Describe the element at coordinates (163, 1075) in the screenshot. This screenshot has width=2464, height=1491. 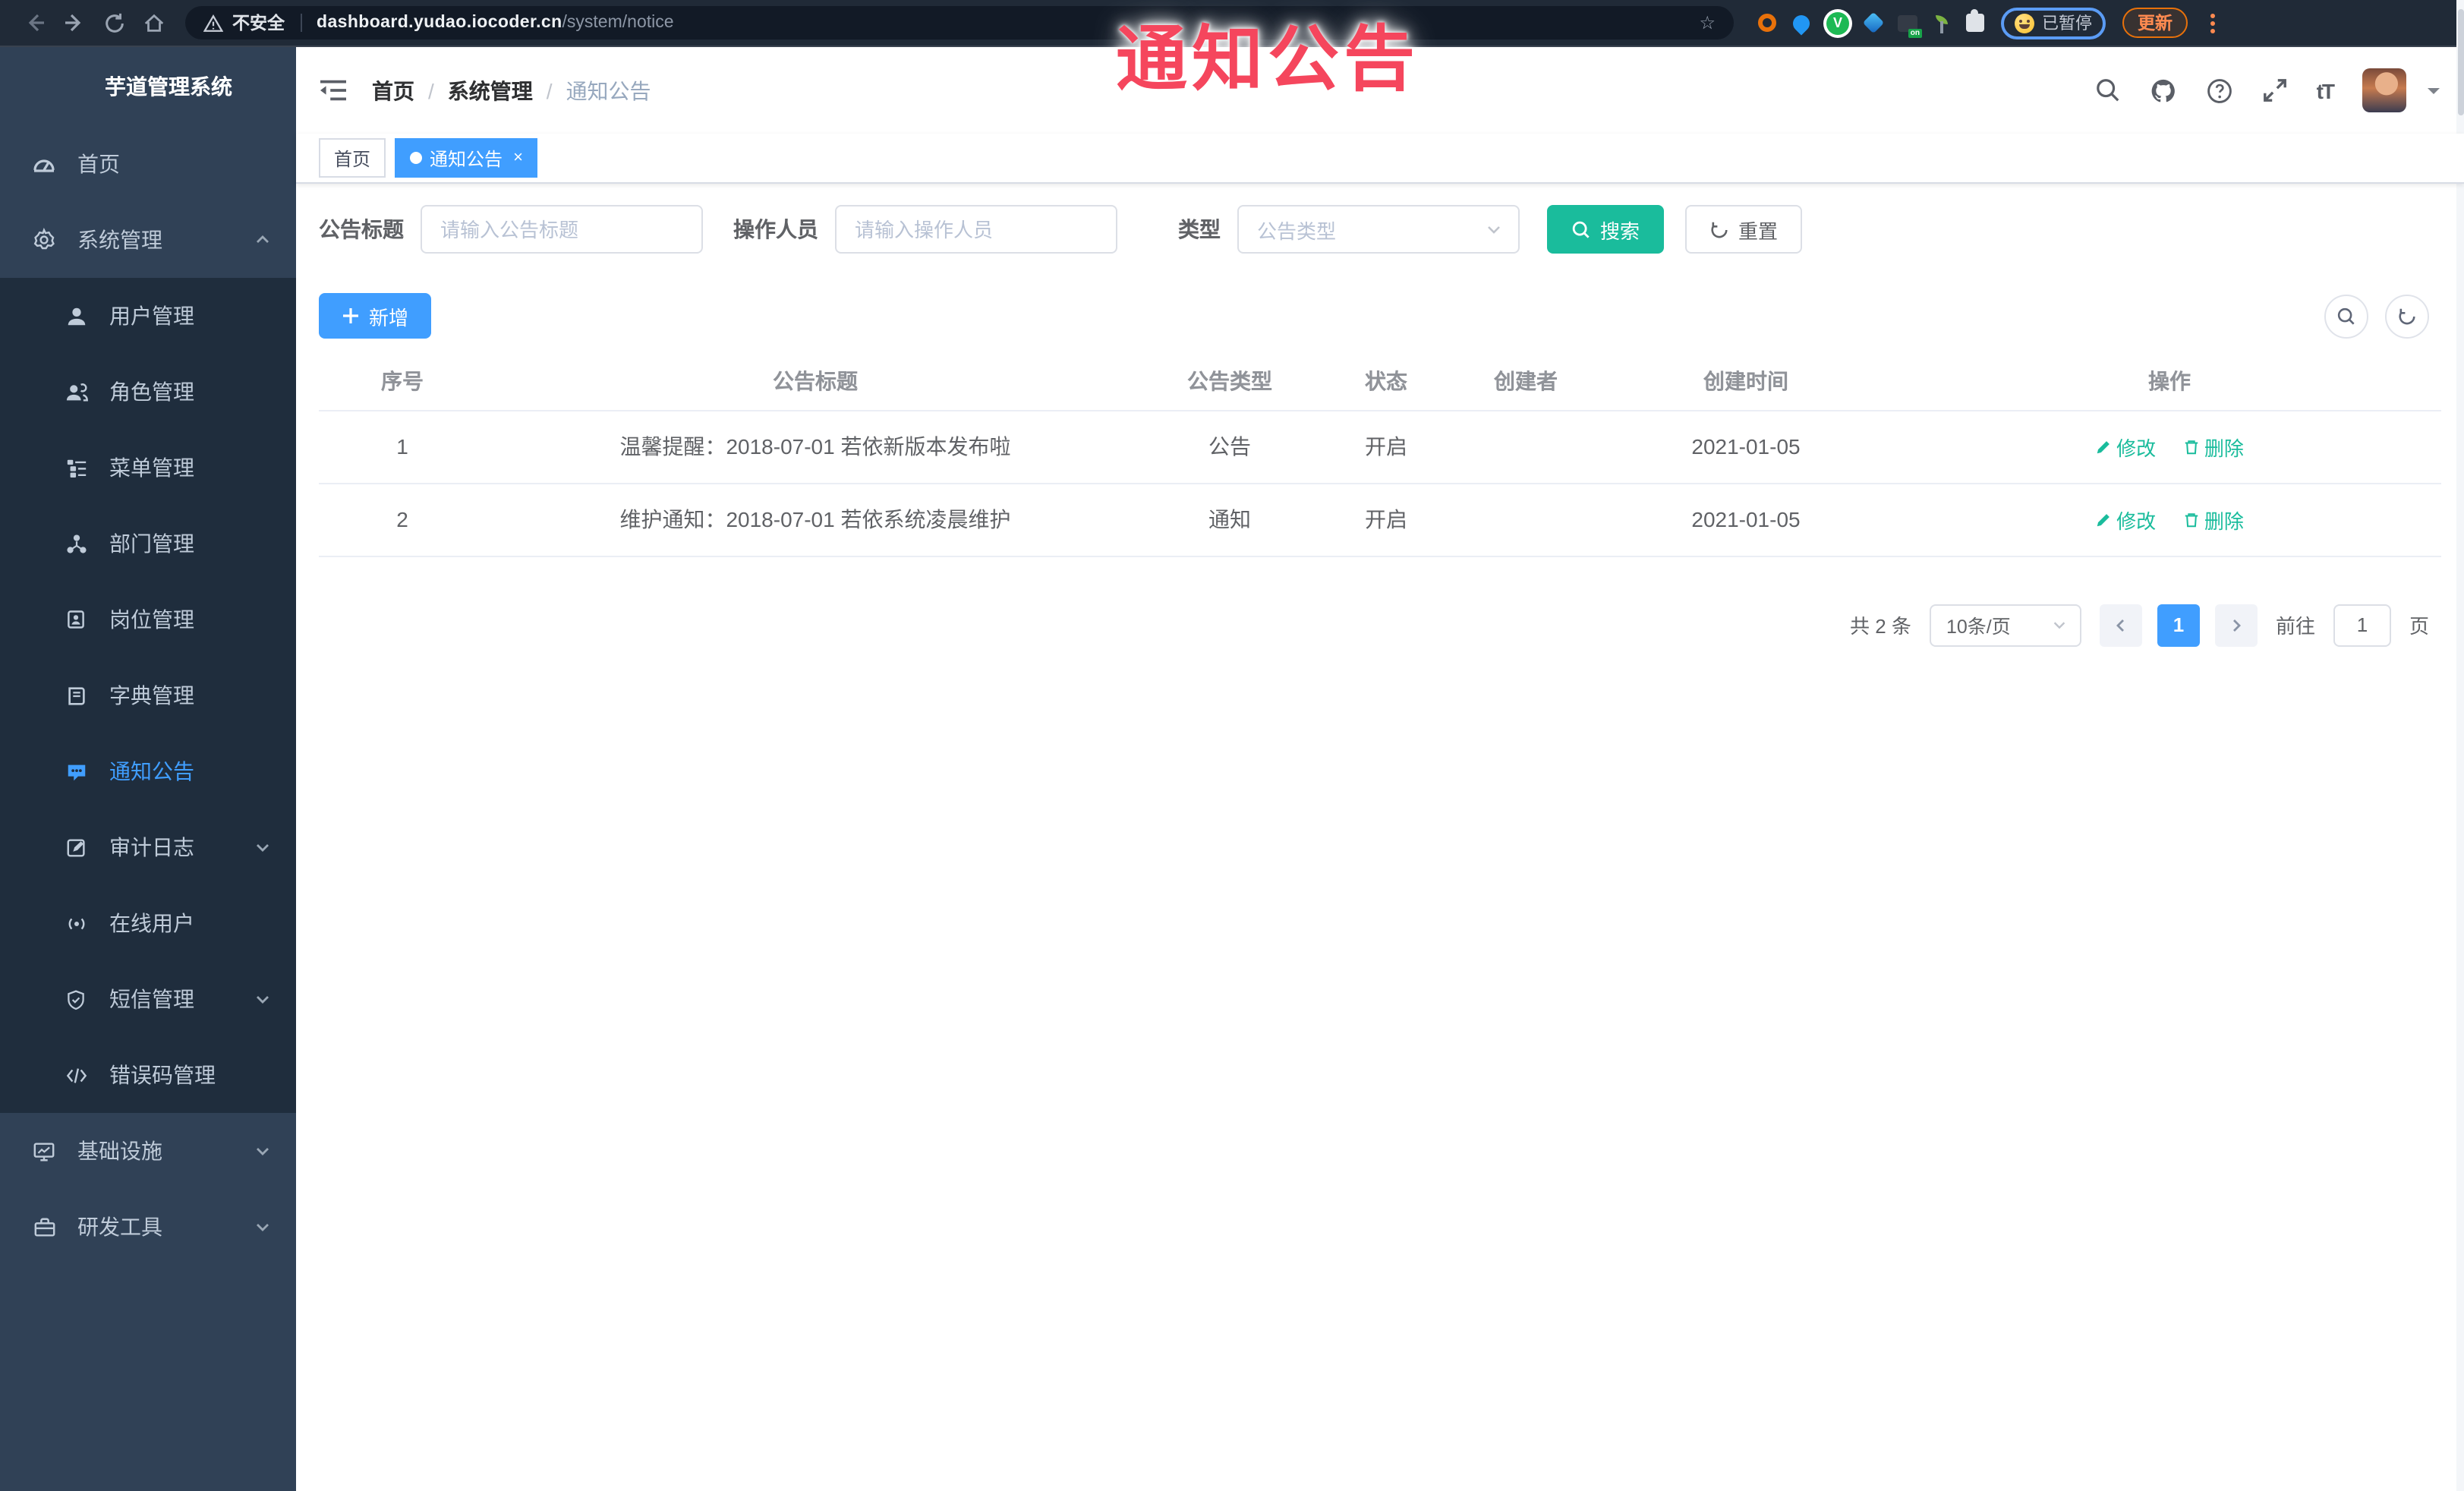
I see `sidebar-item-label: 错误码管理` at that location.